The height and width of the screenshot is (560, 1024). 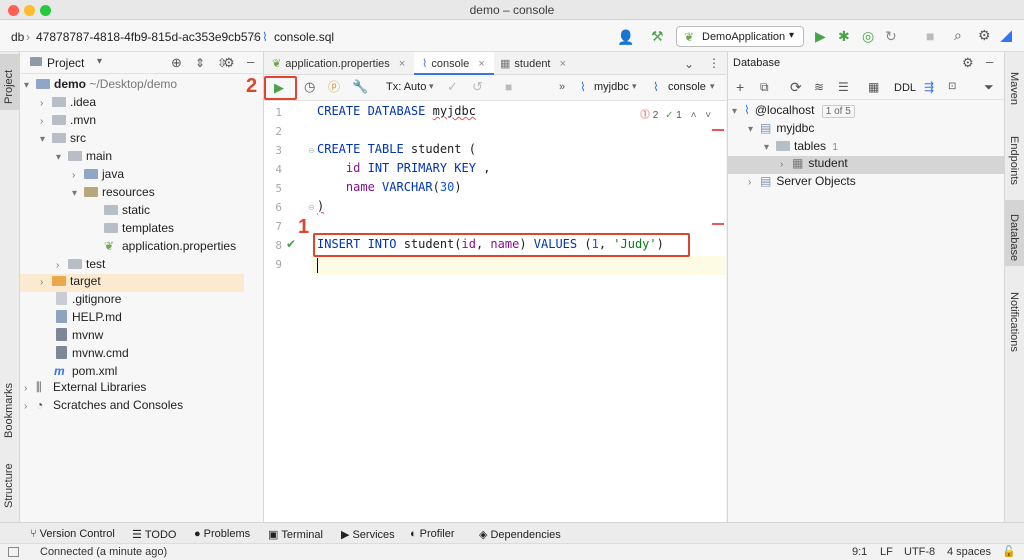 What do you see at coordinates (1014, 322) in the screenshot?
I see `notifications-tool-tab: Notifications` at bounding box center [1014, 322].